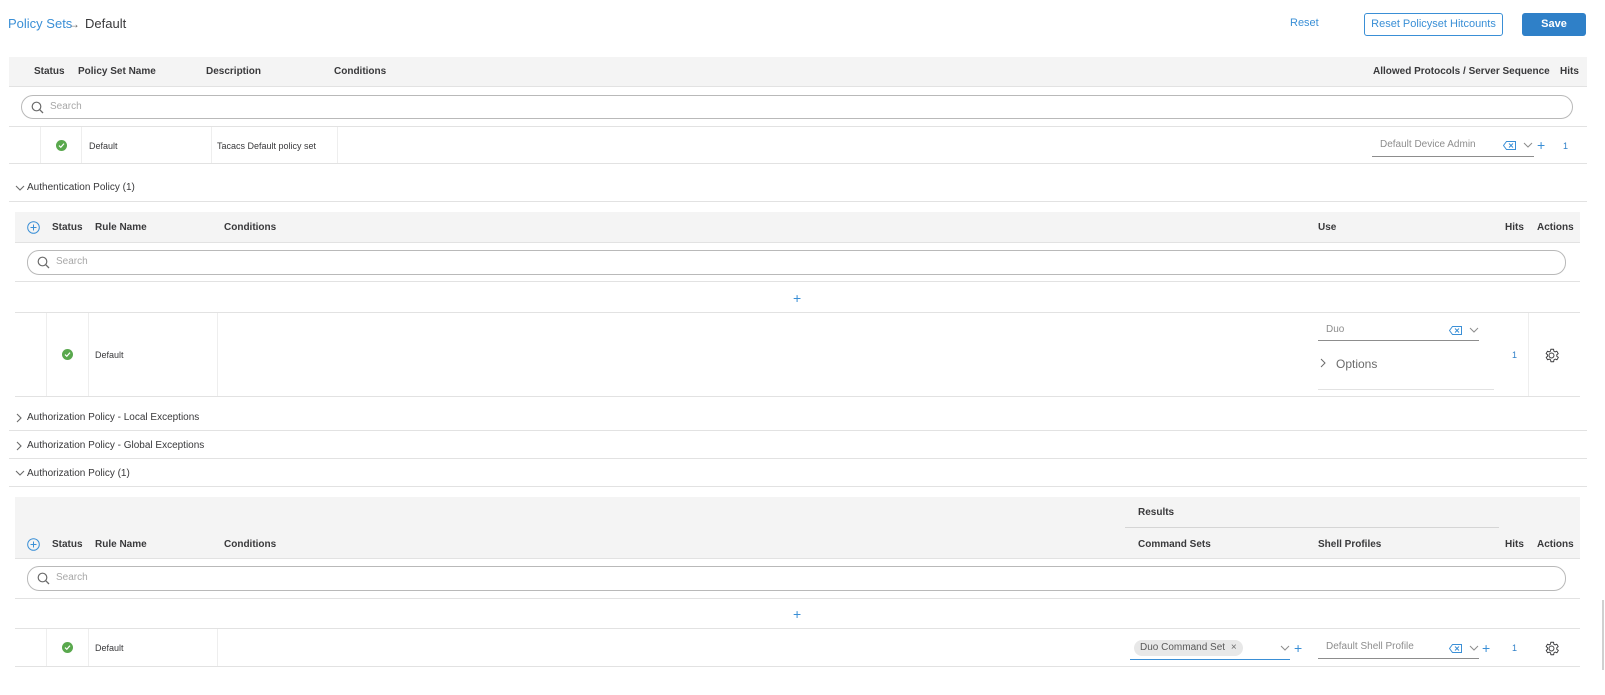 Image resolution: width=1605 pixels, height=695 pixels. I want to click on col-allowed-protocols: Allowed Protocols / Server Sequence, so click(1461, 71).